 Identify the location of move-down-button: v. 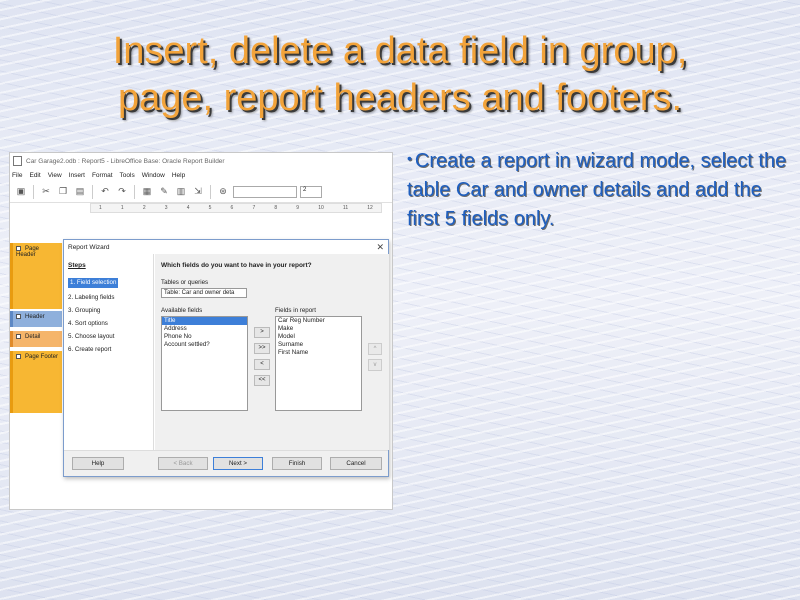
(375, 365).